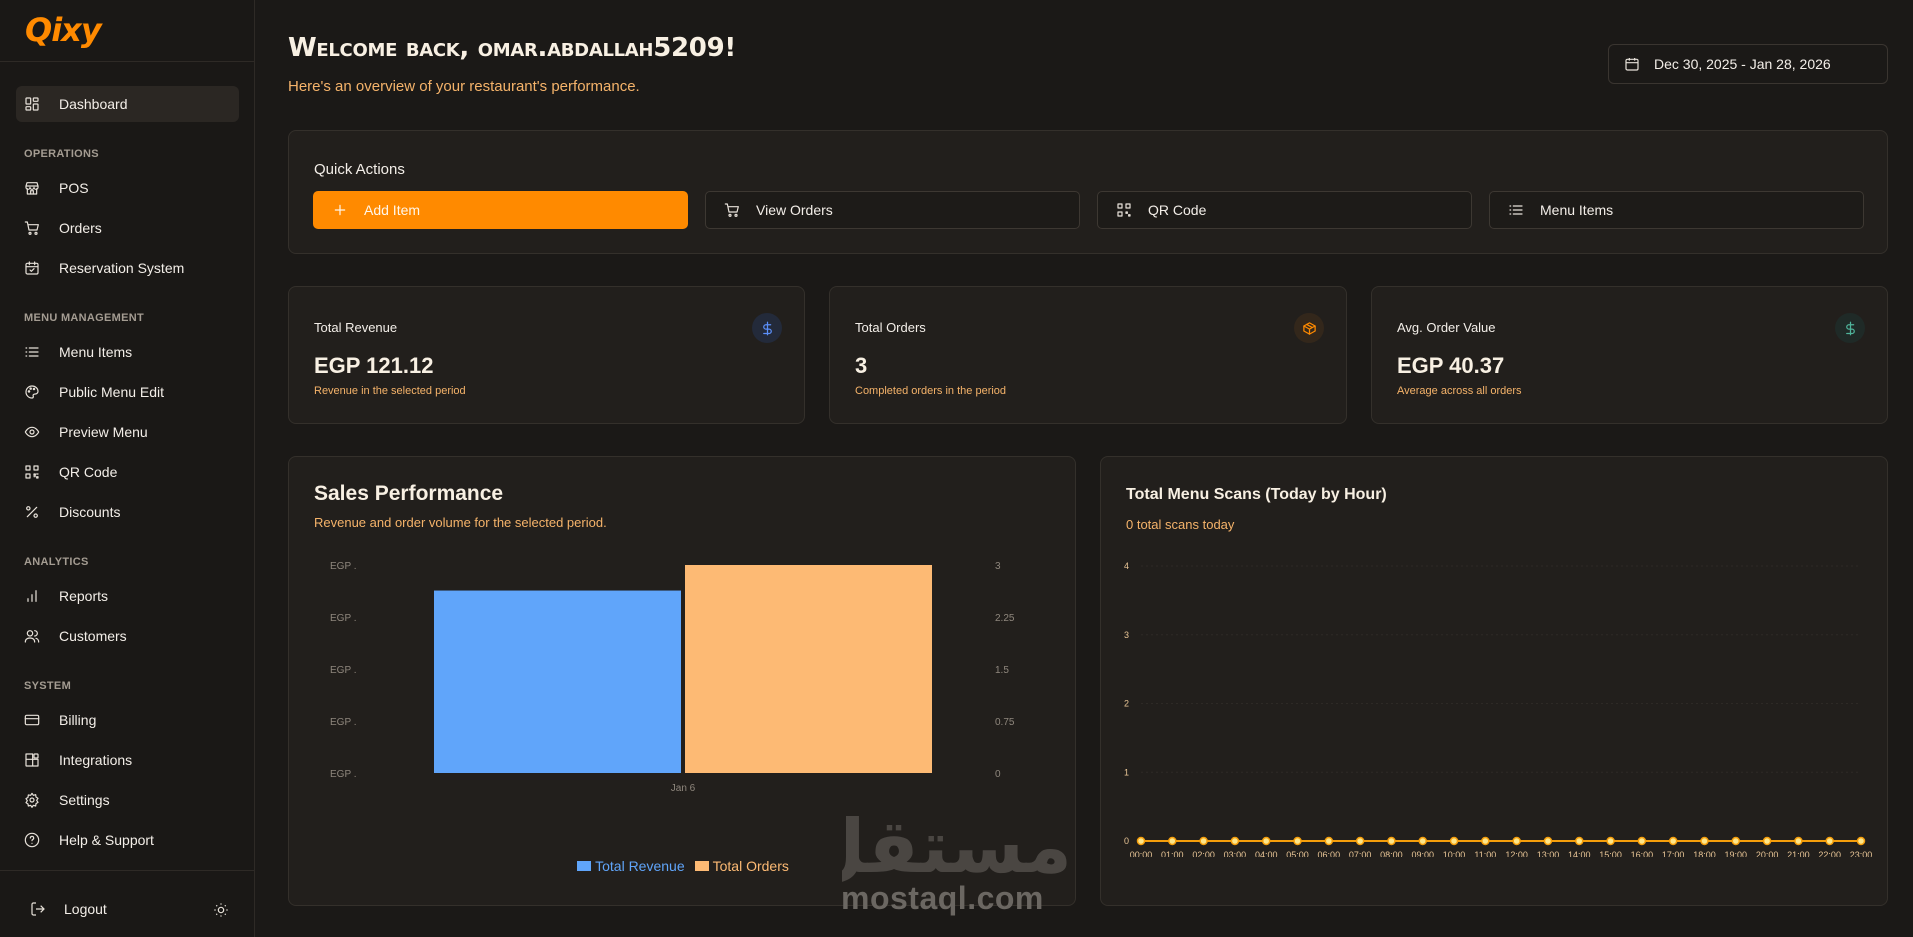 The image size is (1913, 937). What do you see at coordinates (1180, 524) in the screenshot?
I see `chart-subtitle: 0 total scans today` at bounding box center [1180, 524].